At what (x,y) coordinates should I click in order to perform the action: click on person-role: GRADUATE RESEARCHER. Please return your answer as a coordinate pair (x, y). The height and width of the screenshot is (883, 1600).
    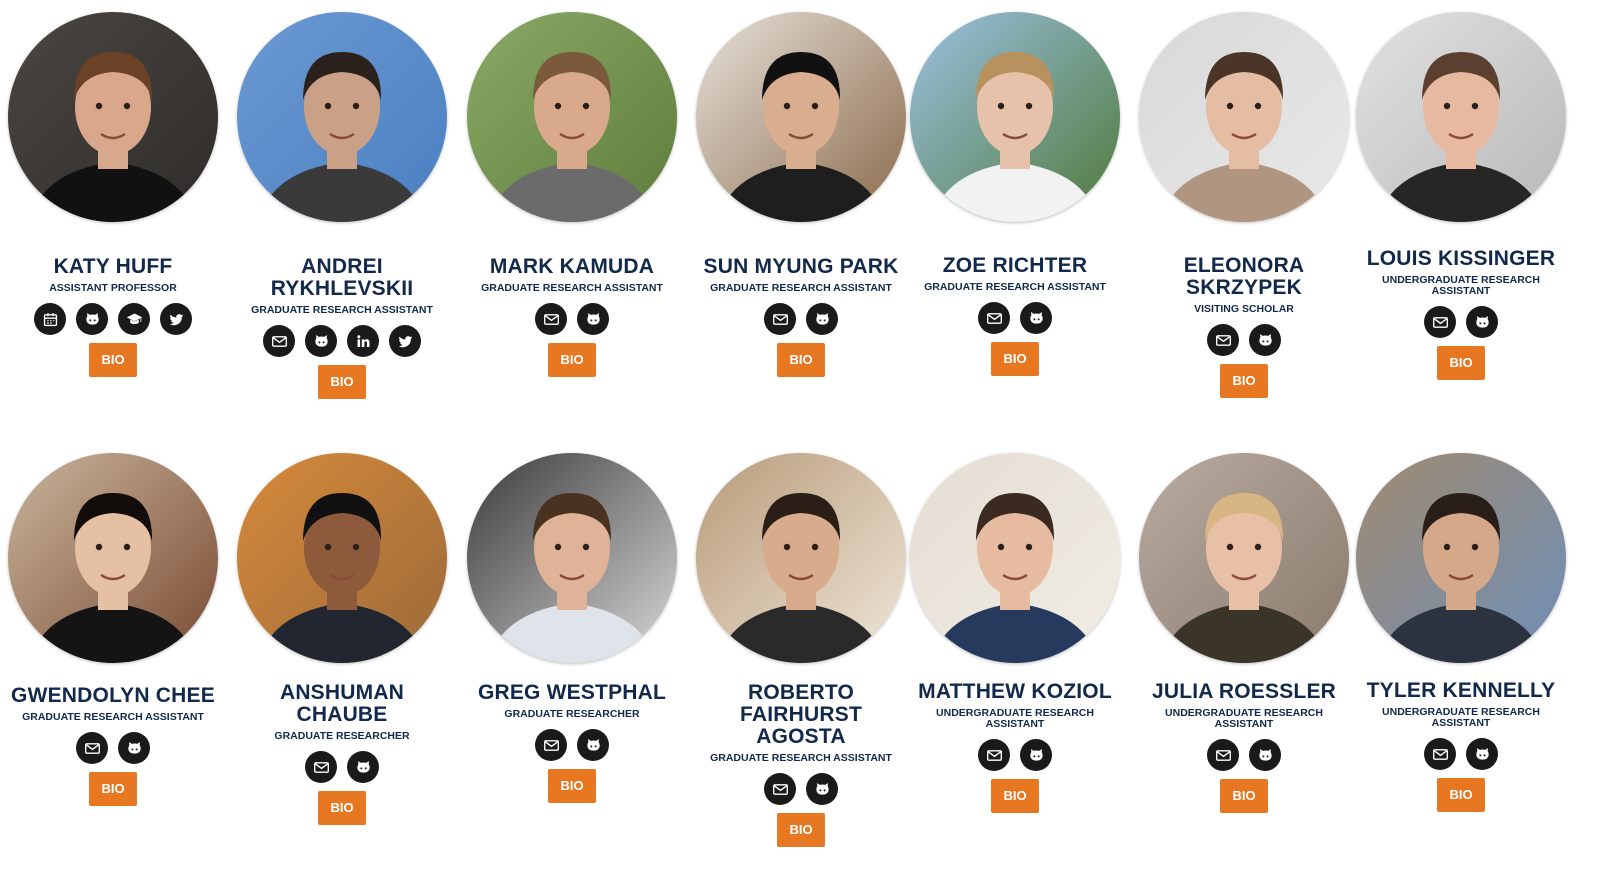
    Looking at the image, I should click on (342, 736).